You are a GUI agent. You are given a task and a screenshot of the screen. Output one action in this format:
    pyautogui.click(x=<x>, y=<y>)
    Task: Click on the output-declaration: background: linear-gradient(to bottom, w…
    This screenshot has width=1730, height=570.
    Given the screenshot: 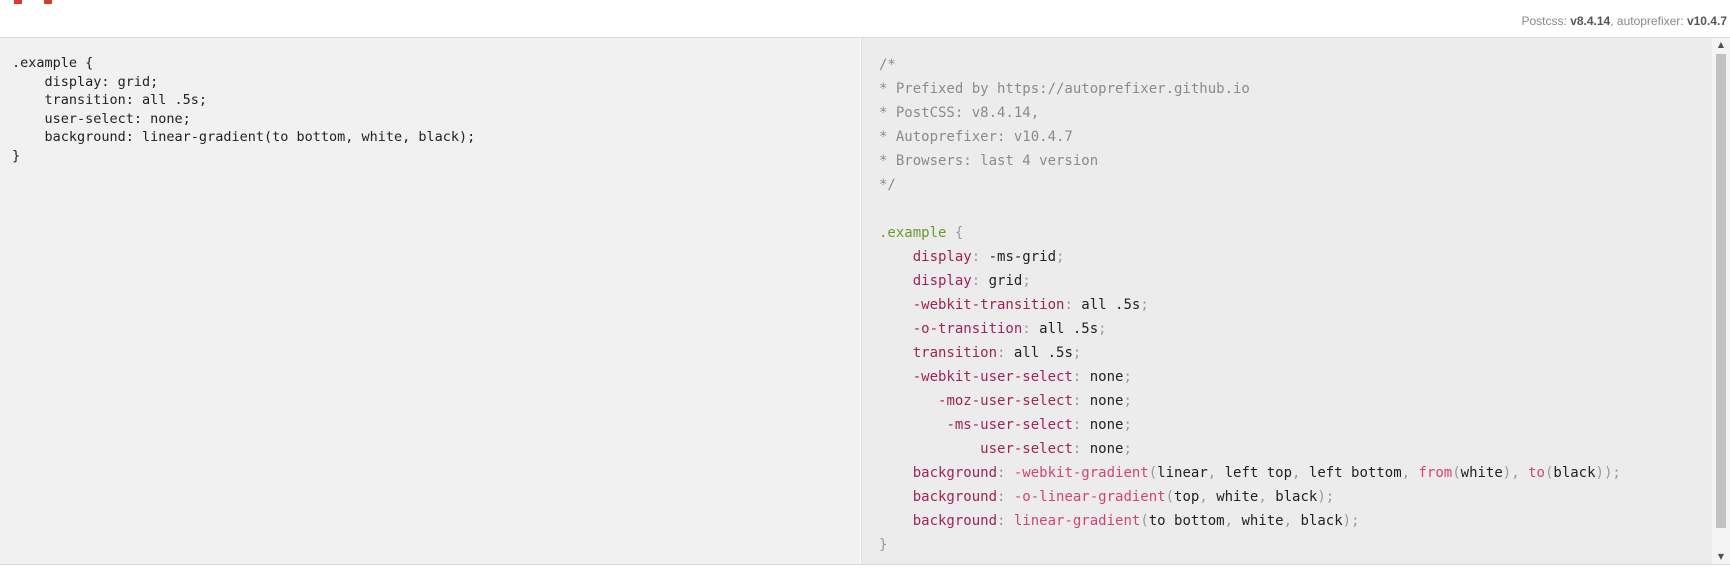 What is the action you would take?
    pyautogui.click(x=1304, y=521)
    